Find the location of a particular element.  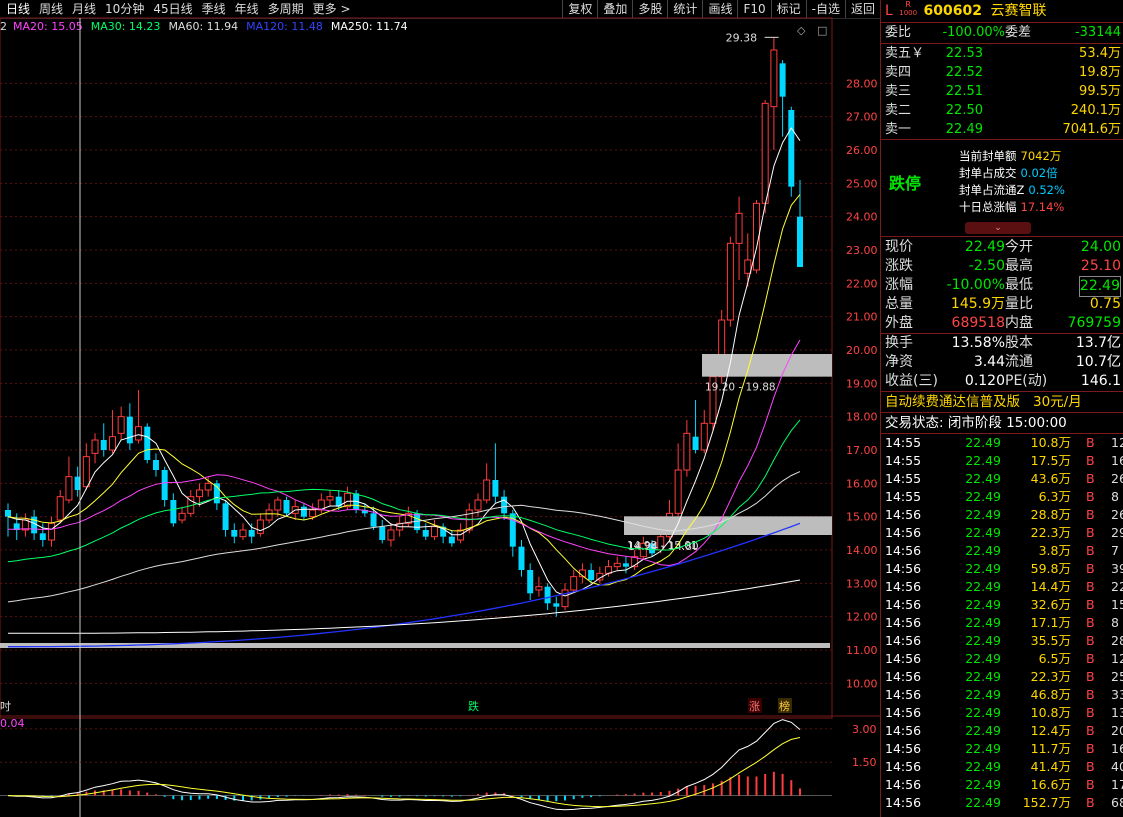

tick-count: 26 is located at coordinates (1117, 478).